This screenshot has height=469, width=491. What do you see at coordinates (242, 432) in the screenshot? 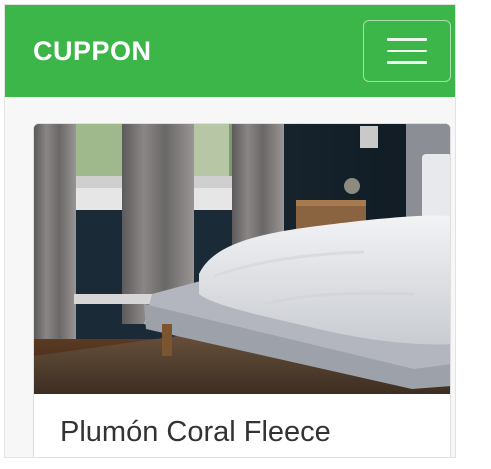
I see `product-title: Plumón Coral Fleece` at bounding box center [242, 432].